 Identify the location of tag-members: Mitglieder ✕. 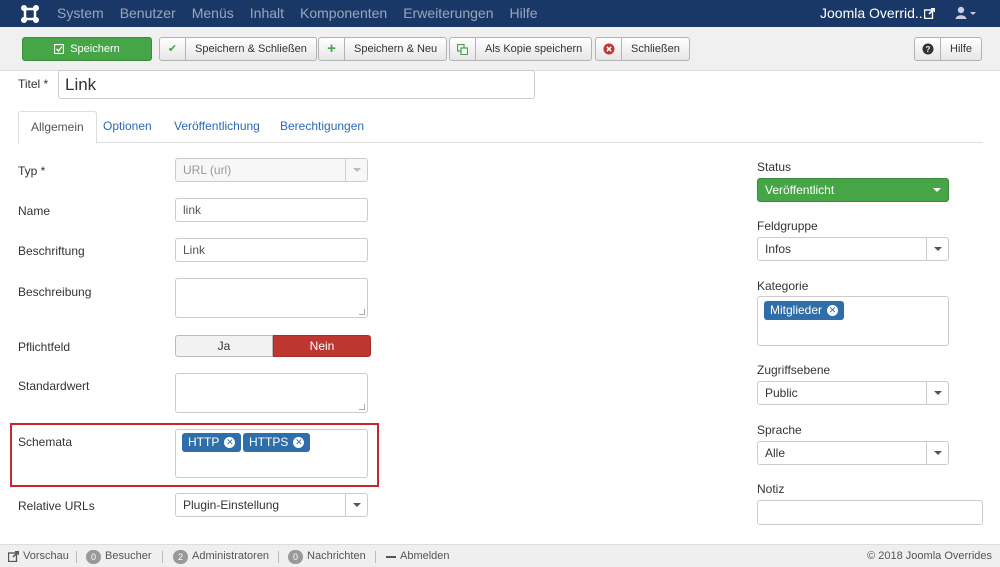
(804, 310).